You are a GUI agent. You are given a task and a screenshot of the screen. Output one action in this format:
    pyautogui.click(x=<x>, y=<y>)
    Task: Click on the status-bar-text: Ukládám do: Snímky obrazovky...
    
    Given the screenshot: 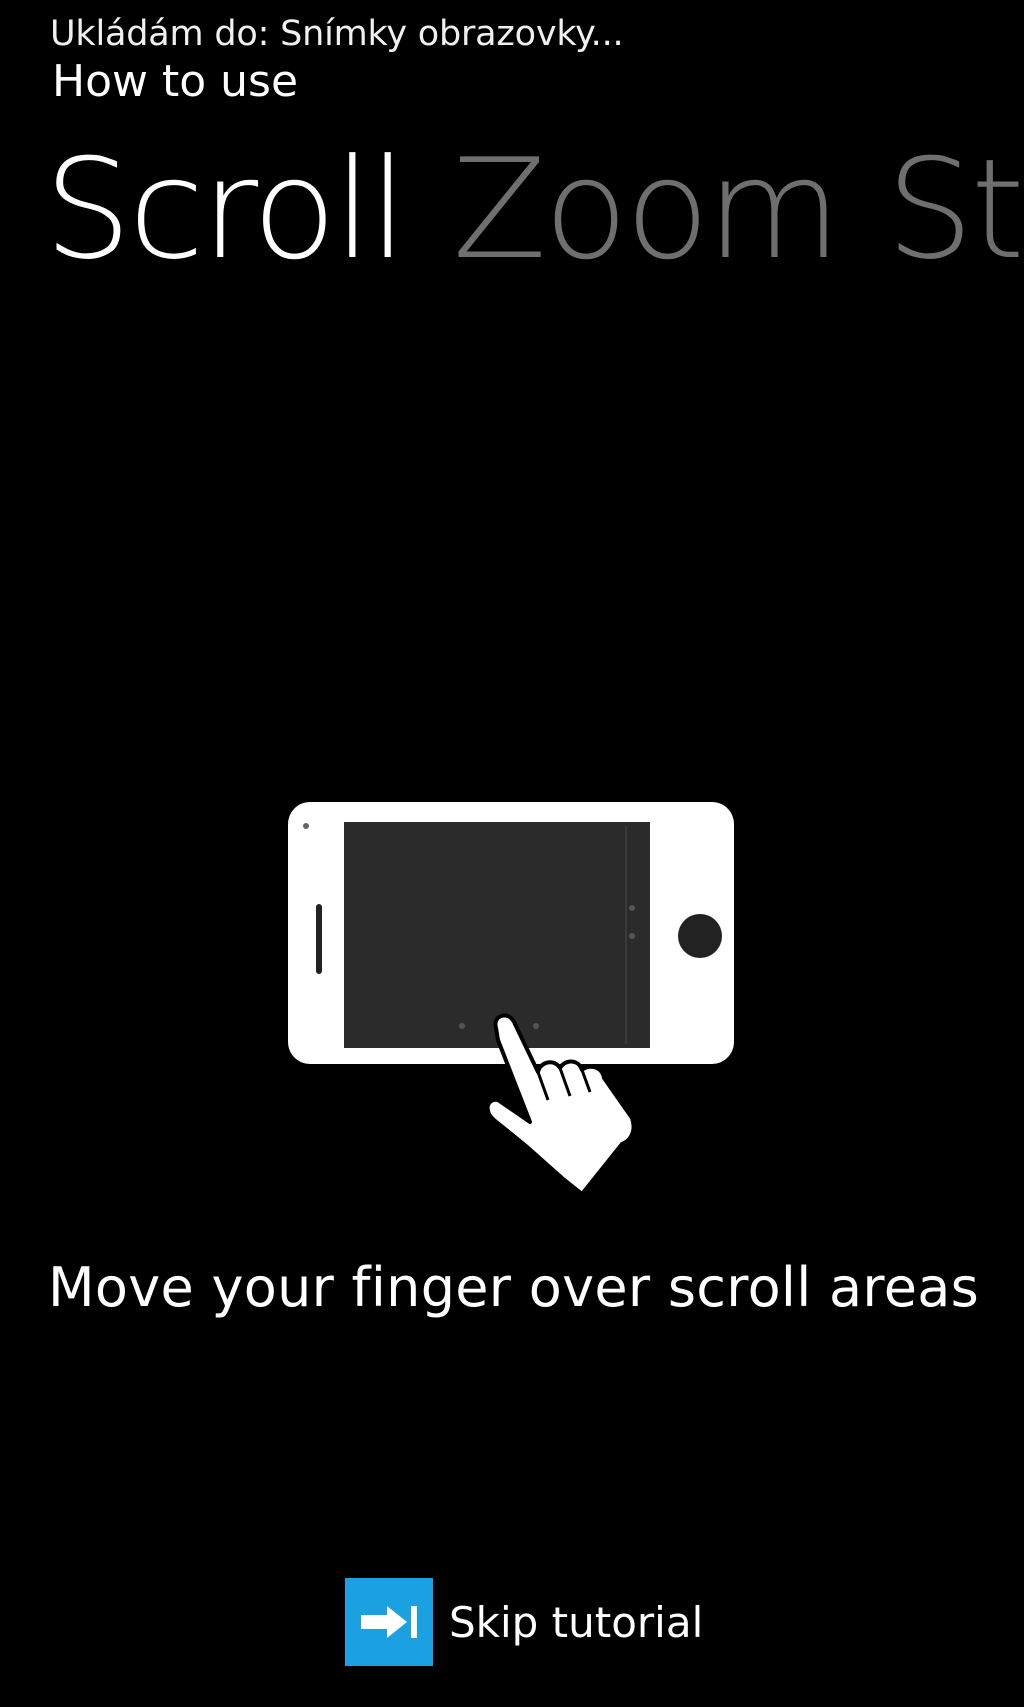 What is the action you would take?
    pyautogui.click(x=337, y=34)
    